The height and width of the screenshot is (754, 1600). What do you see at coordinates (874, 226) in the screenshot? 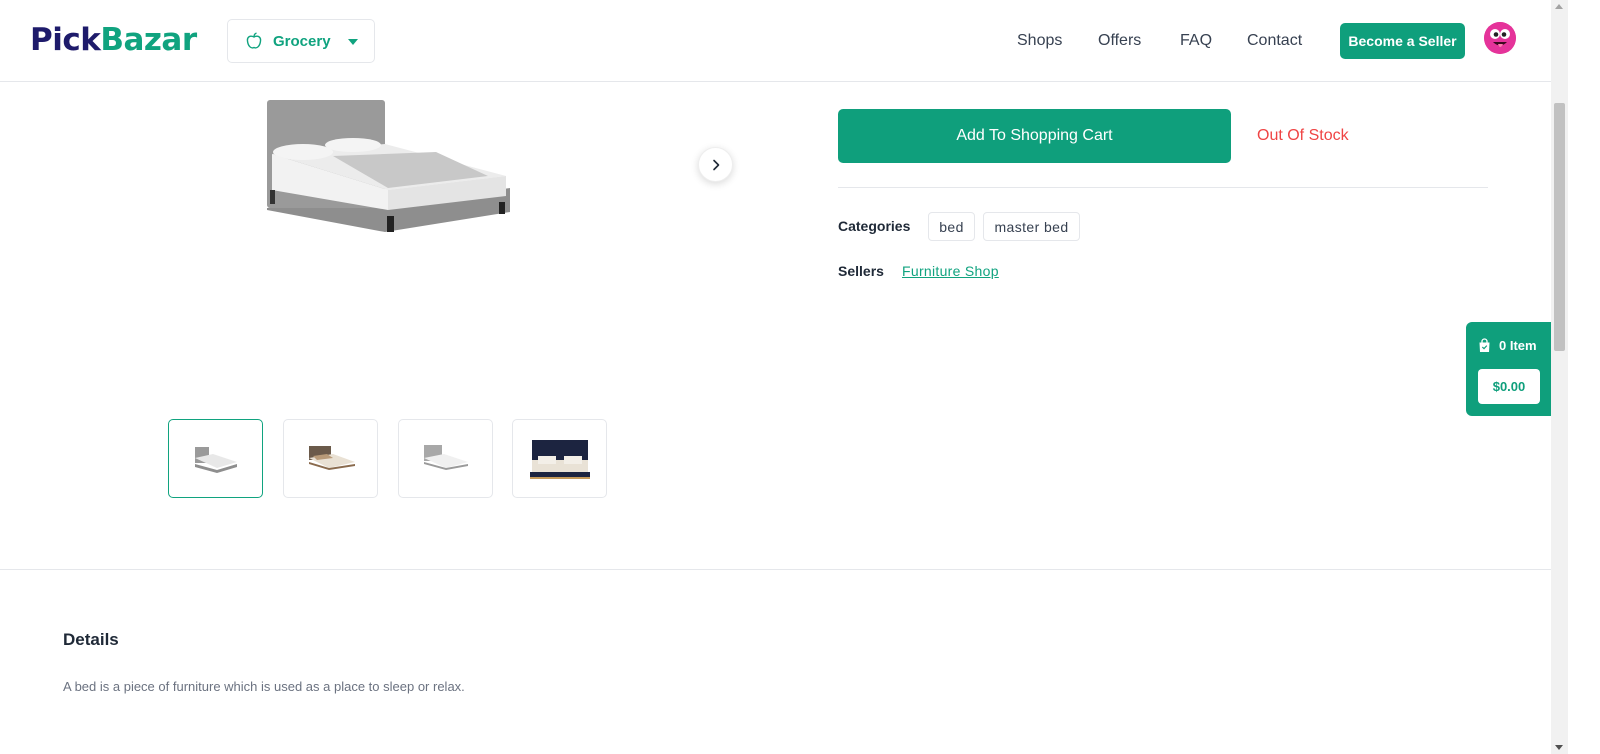
I see `categories-label: Categories` at bounding box center [874, 226].